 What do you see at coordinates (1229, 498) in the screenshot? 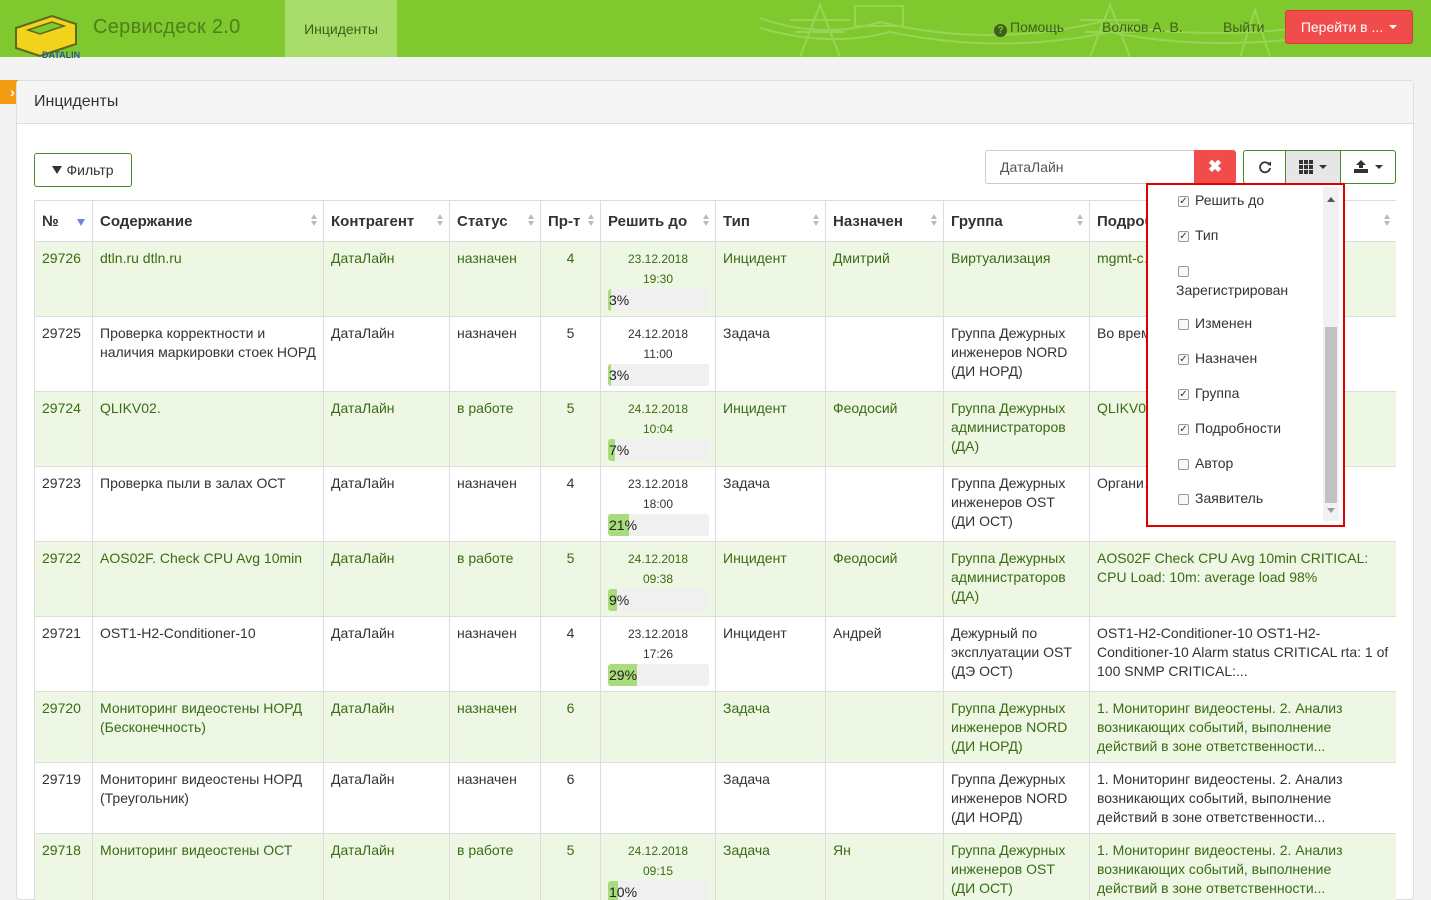
I see `column-option-label: Заявитель` at bounding box center [1229, 498].